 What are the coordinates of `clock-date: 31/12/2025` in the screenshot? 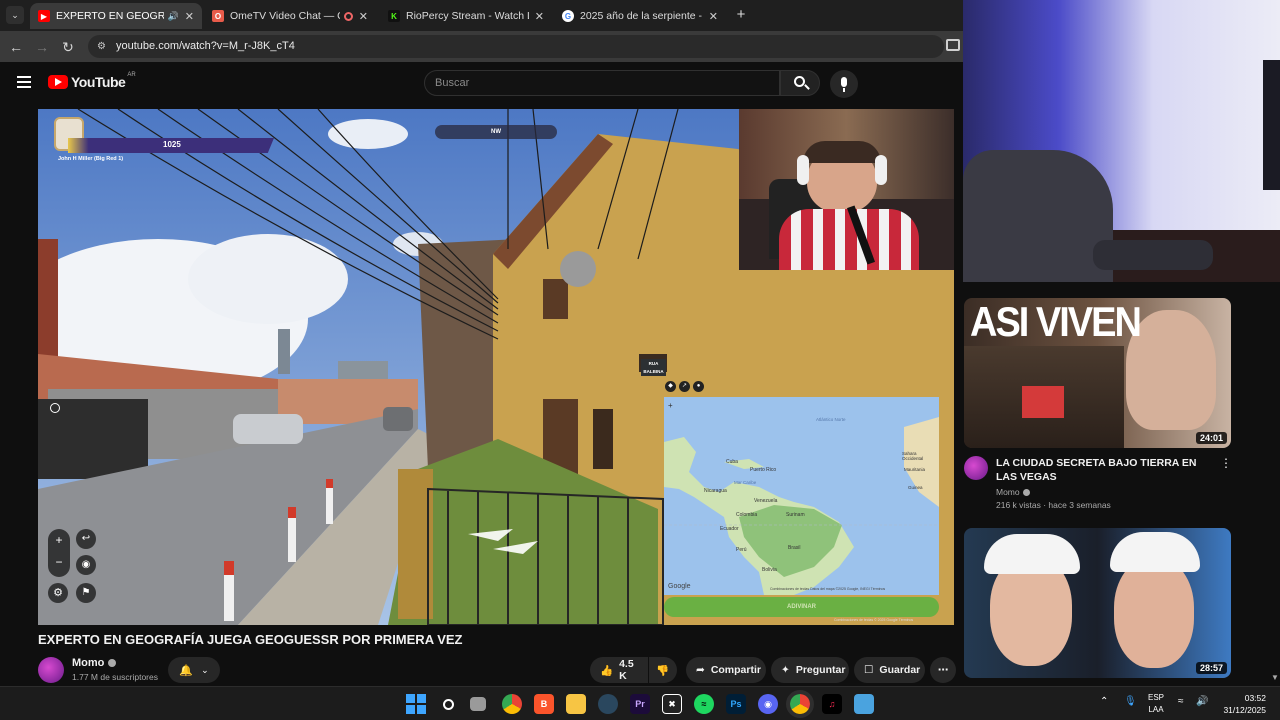 It's located at (1244, 710).